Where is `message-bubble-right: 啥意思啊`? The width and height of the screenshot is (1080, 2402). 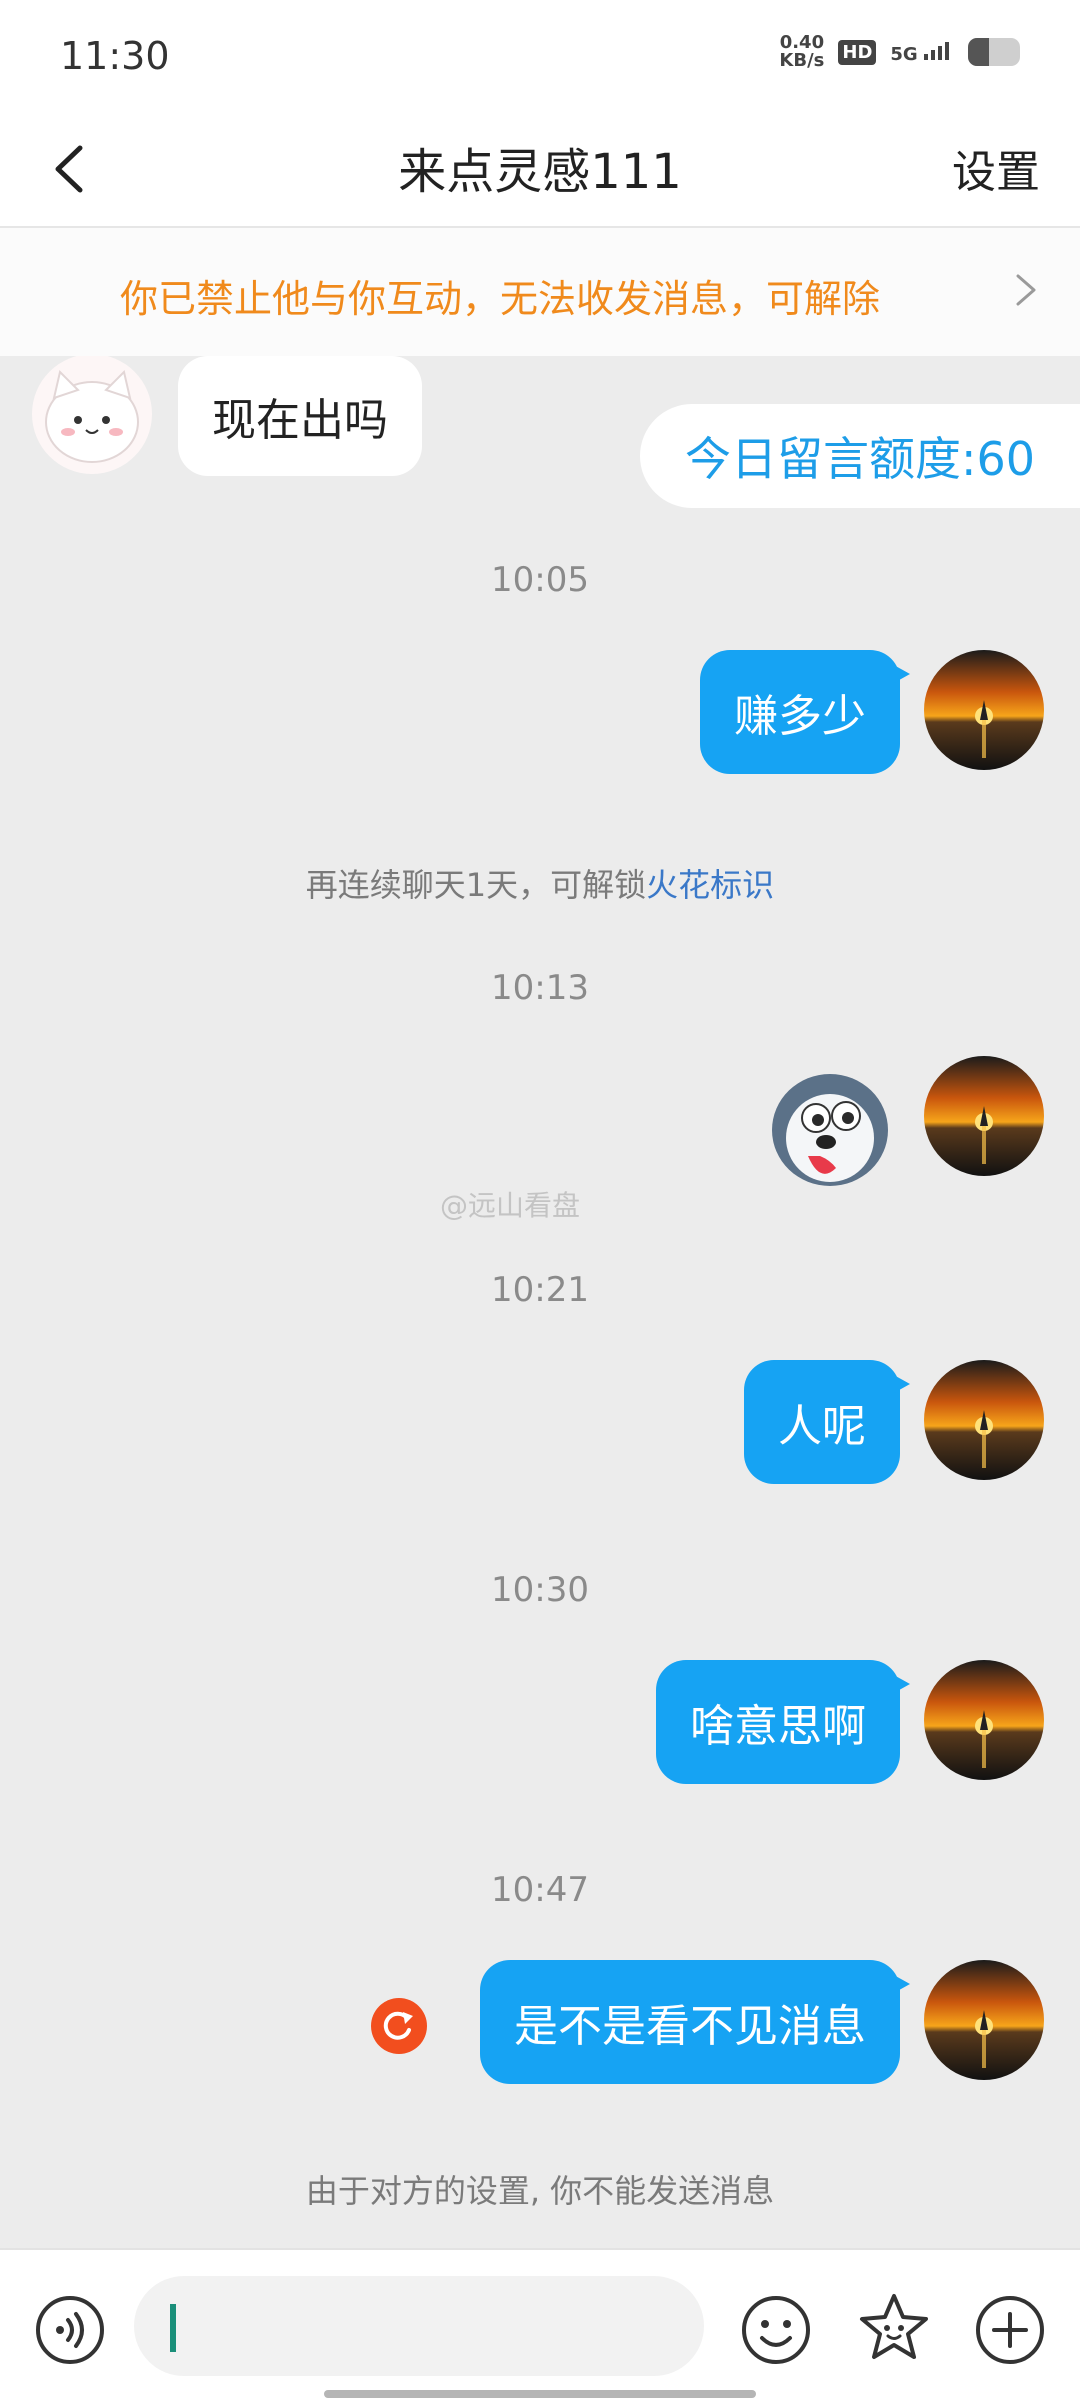
message-bubble-right: 啥意思啊 is located at coordinates (783, 1722).